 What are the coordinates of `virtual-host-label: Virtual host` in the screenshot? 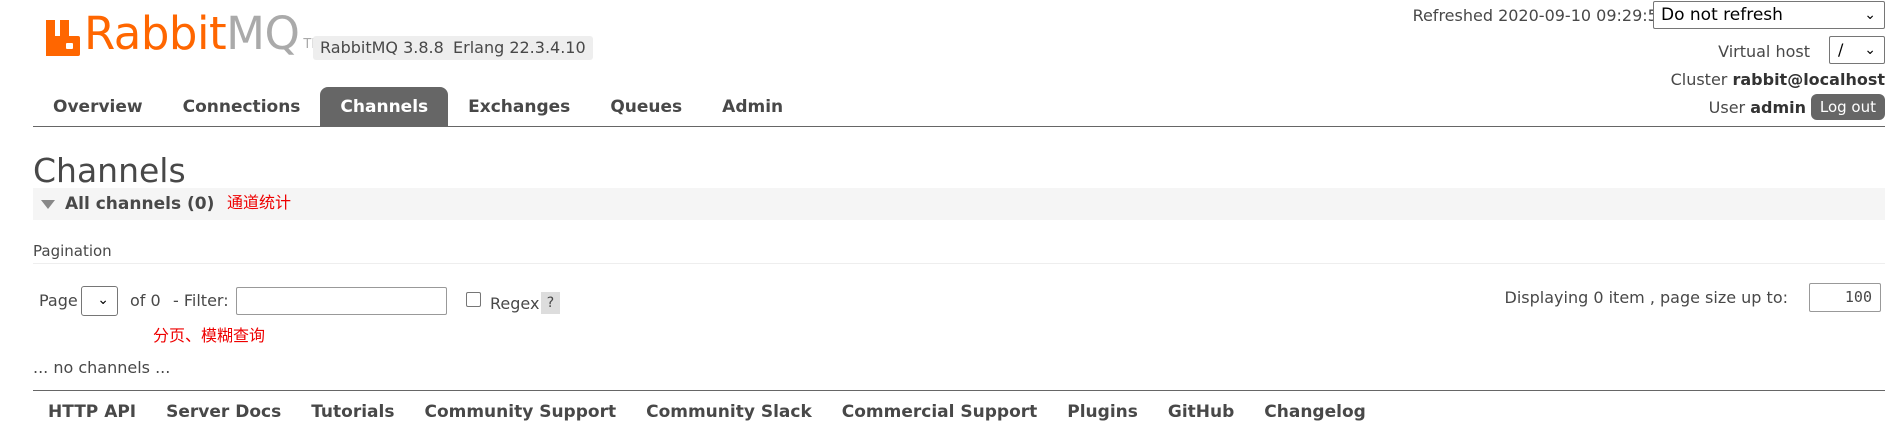 It's located at (1764, 51).